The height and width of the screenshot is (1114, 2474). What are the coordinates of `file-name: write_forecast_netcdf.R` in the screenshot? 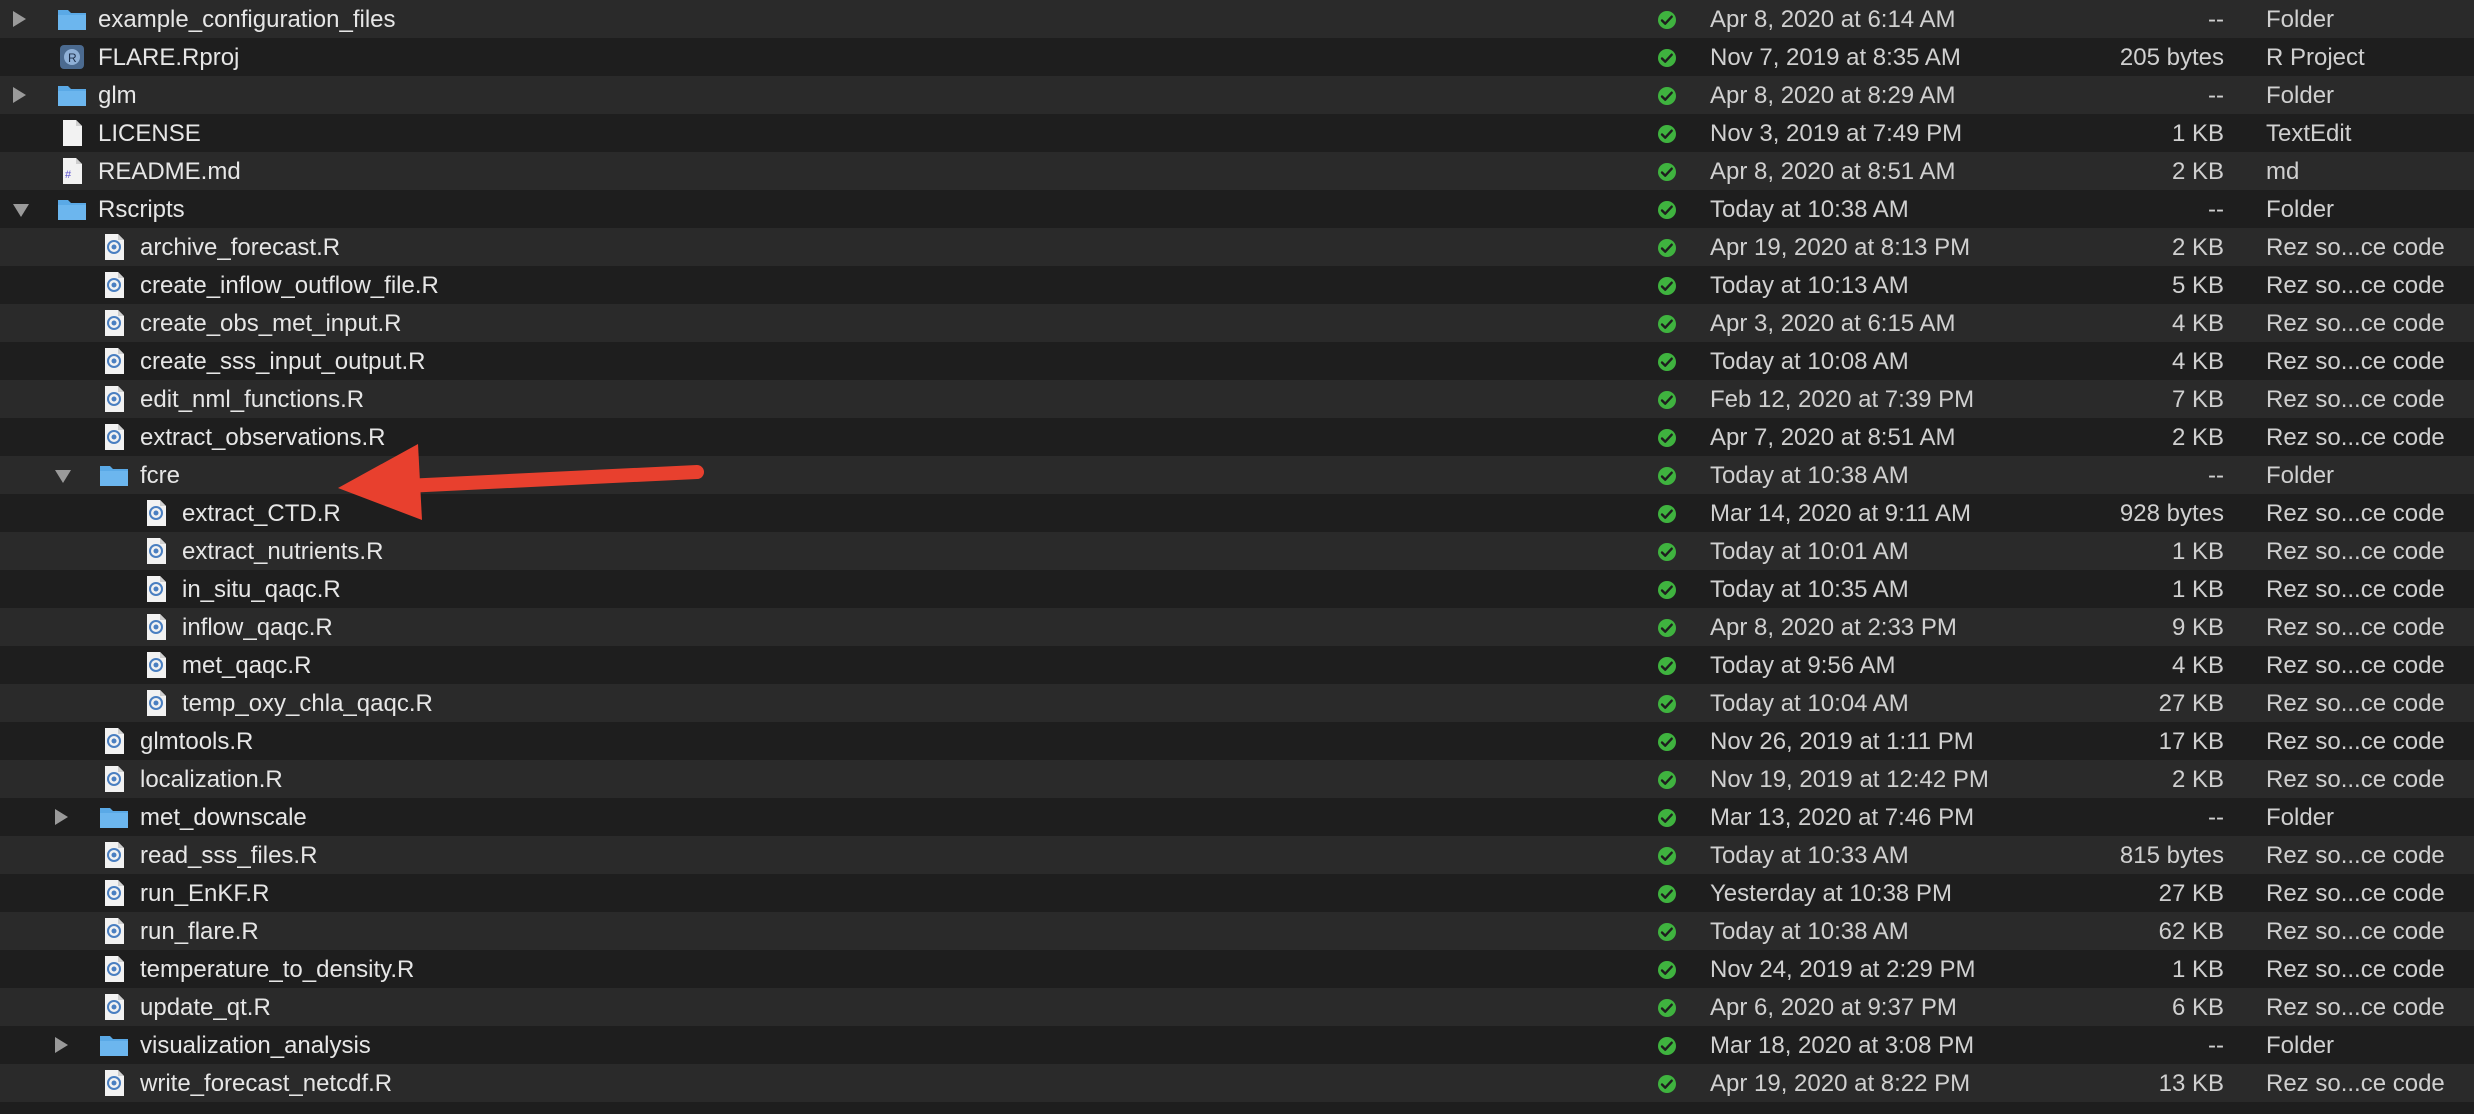 It's located at (266, 1084).